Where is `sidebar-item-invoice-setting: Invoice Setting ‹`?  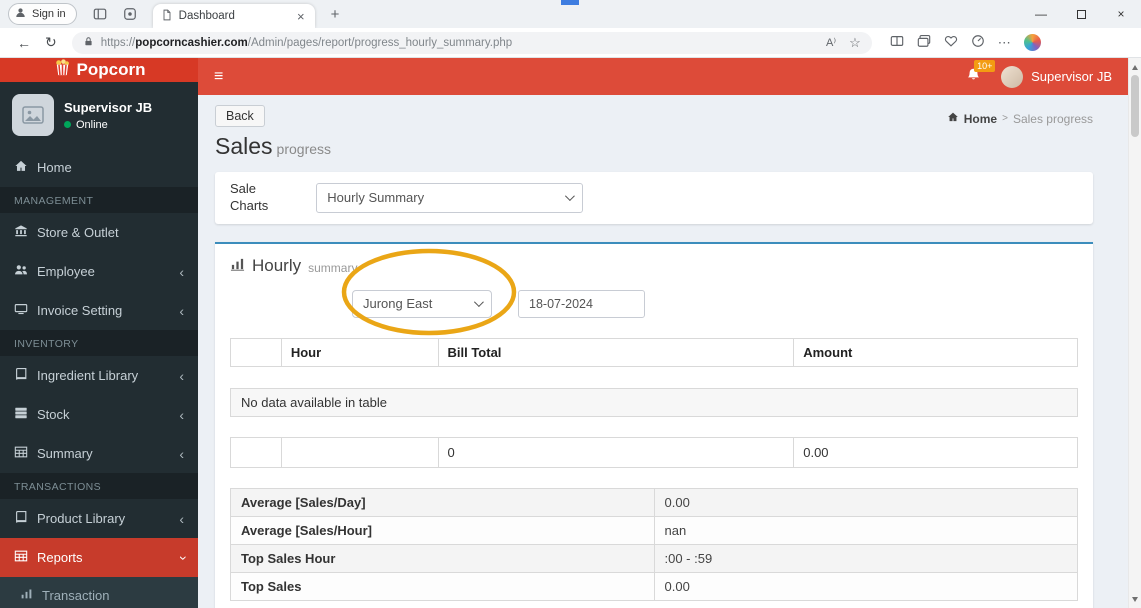 sidebar-item-invoice-setting: Invoice Setting ‹ is located at coordinates (99, 310).